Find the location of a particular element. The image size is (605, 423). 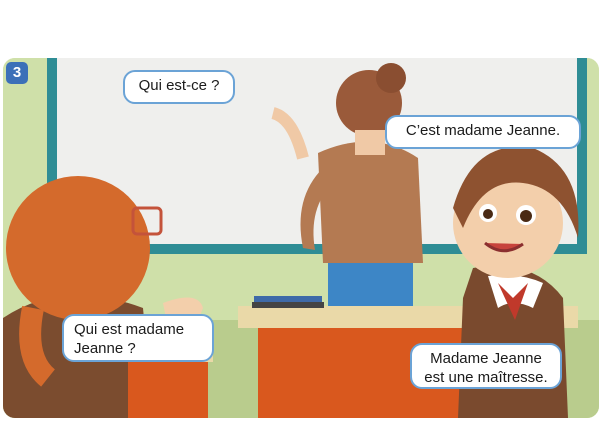

speech-bubble-answer-2: Madame Jeanne est une maîtresse. is located at coordinates (486, 366).